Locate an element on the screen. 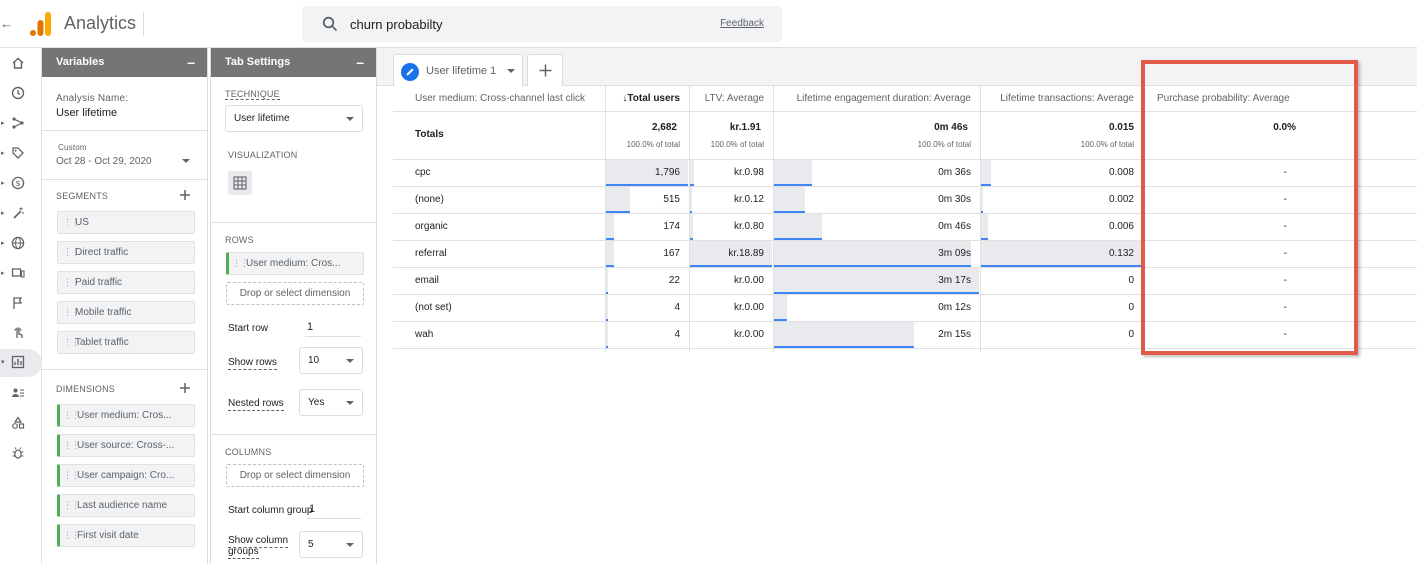 The image size is (1417, 564). technique-label: TECHNIQUE is located at coordinates (252, 94).